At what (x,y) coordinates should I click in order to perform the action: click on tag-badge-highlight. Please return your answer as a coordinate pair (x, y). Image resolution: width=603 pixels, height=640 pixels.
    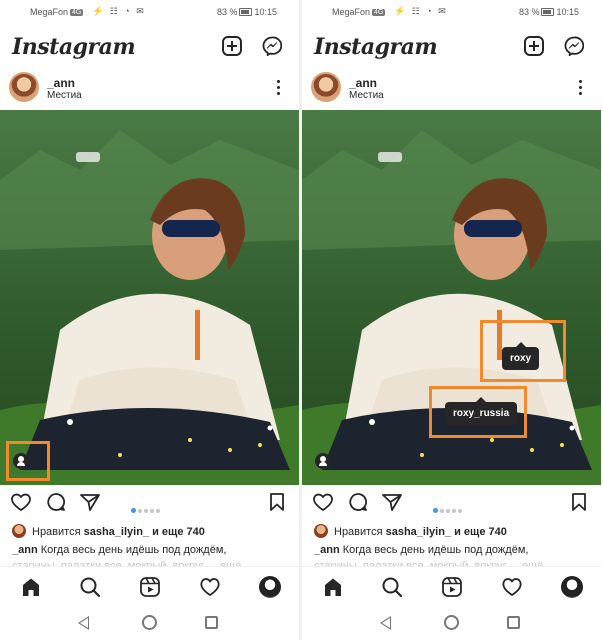
    Looking at the image, I should click on (28, 461).